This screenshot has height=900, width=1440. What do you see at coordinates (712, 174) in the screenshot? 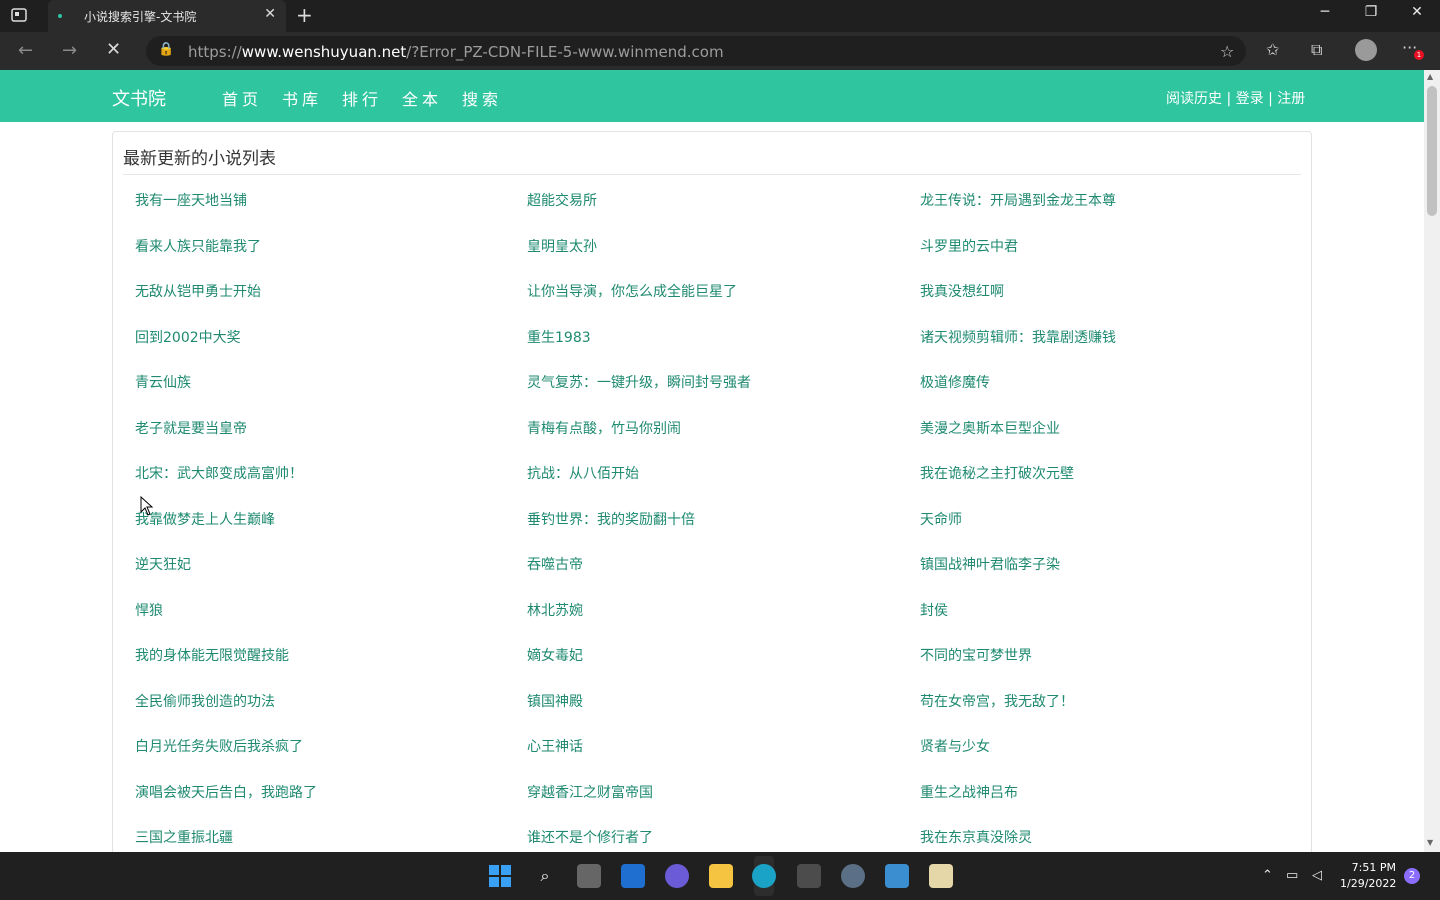
I see `panel-divider` at bounding box center [712, 174].